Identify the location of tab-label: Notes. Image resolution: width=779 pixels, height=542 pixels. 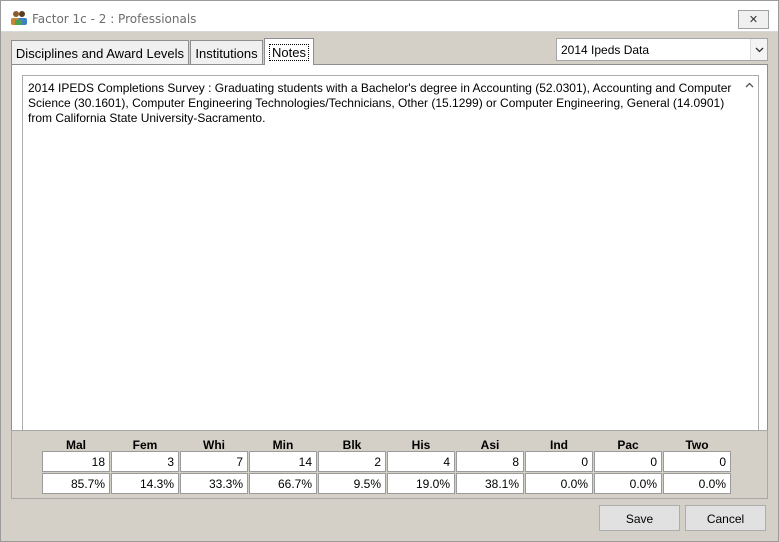
(289, 52).